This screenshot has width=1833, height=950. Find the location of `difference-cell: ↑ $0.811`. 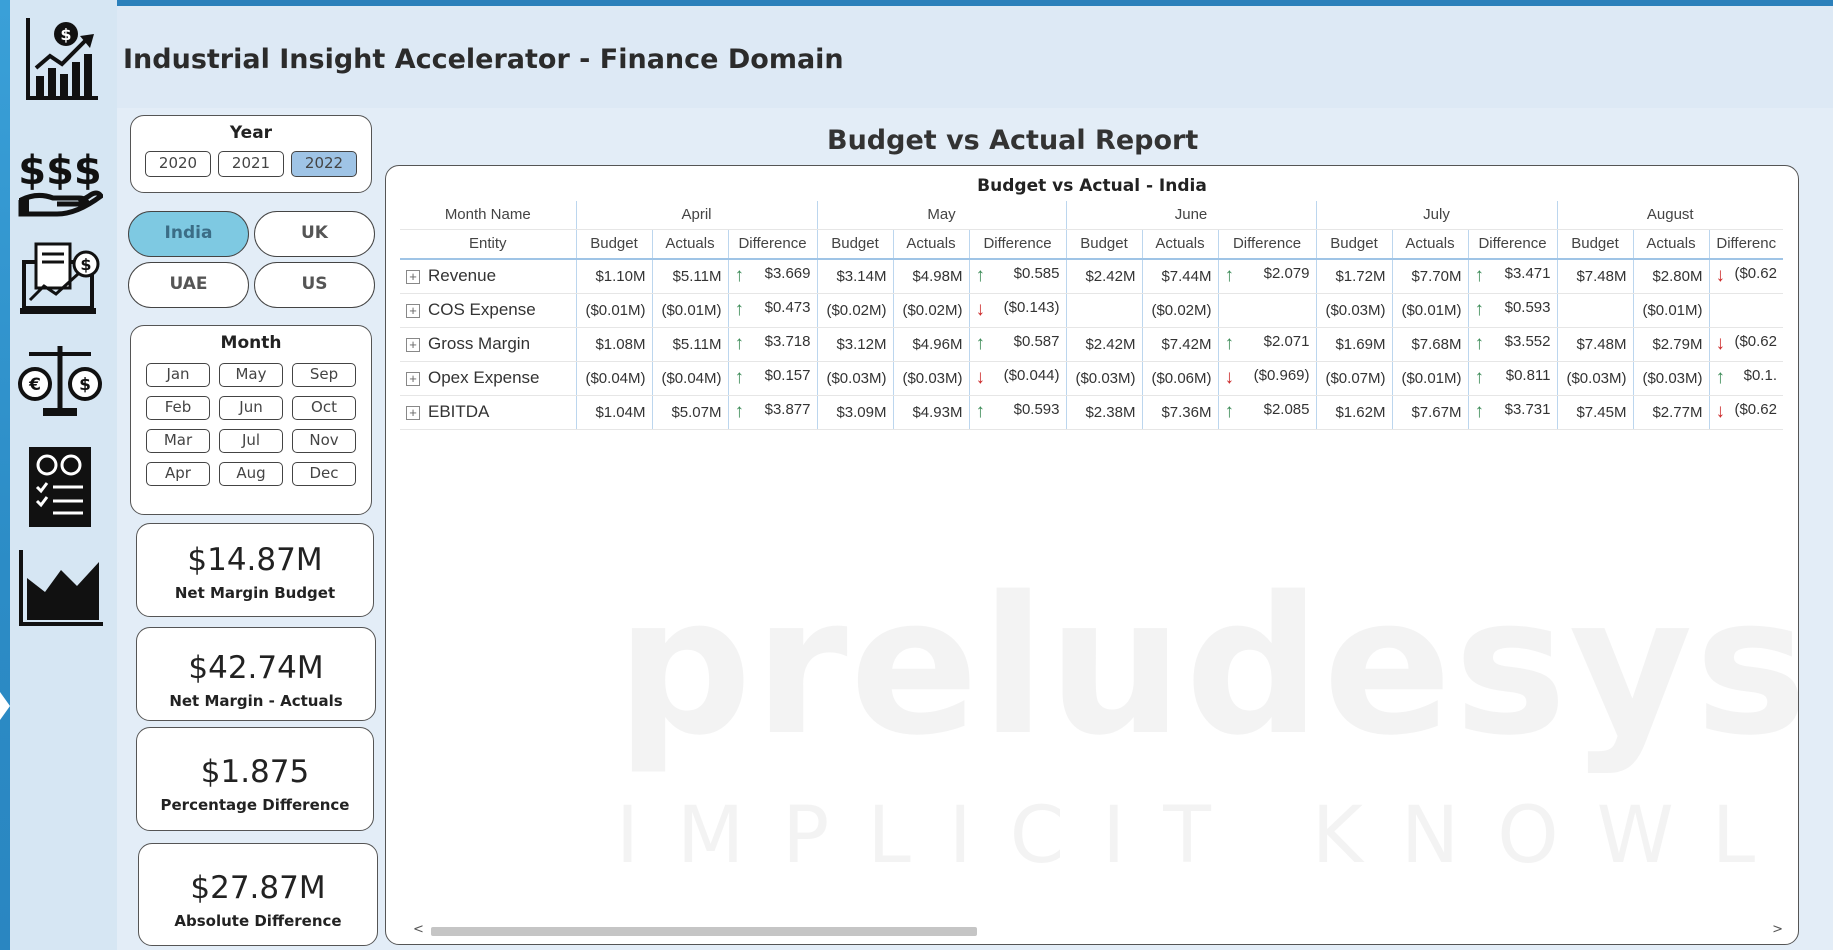

difference-cell: ↑ $0.811 is located at coordinates (1512, 378).